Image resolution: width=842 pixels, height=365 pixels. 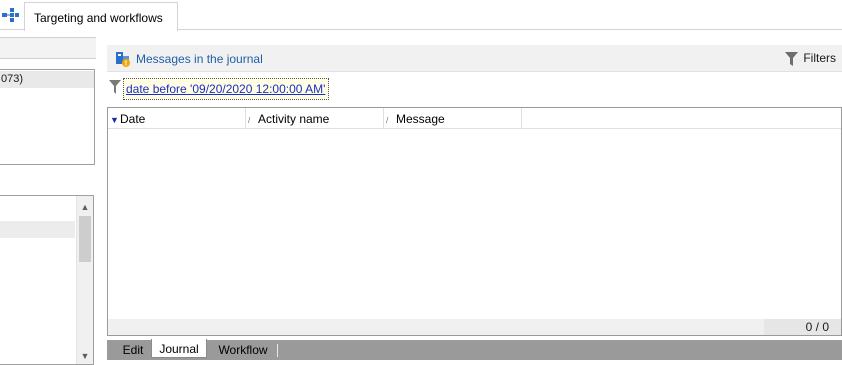 I want to click on tab-journal: Journal, so click(x=179, y=348).